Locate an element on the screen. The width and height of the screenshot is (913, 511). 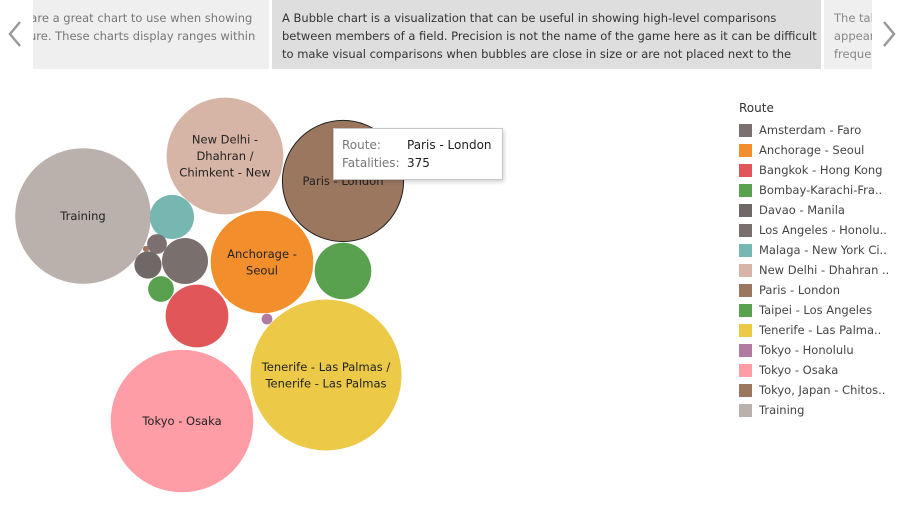
legend-item: Paris - London is located at coordinates (826, 290).